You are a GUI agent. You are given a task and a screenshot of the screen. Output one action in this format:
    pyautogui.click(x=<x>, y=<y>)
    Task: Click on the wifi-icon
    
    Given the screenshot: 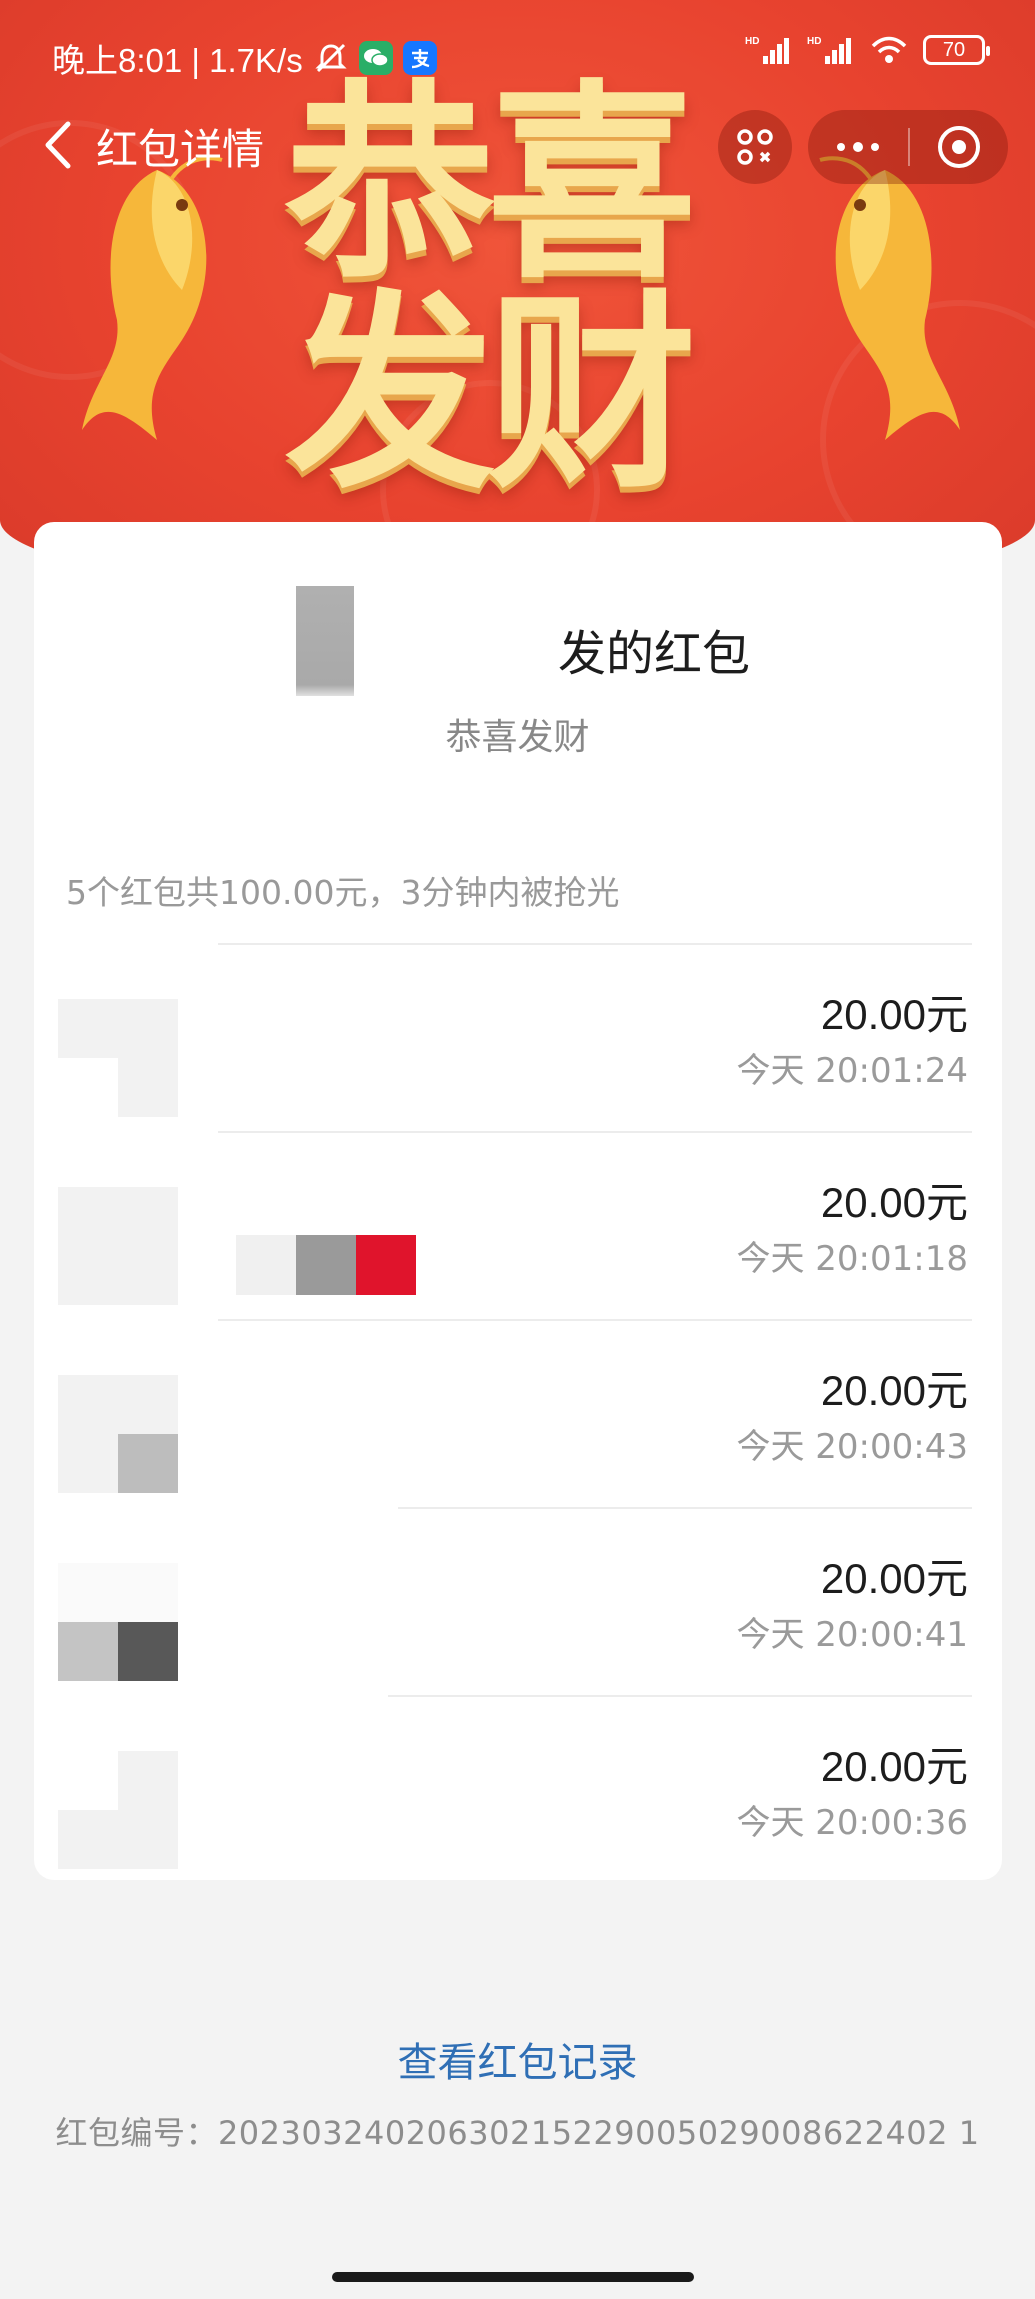 What is the action you would take?
    pyautogui.click(x=889, y=49)
    